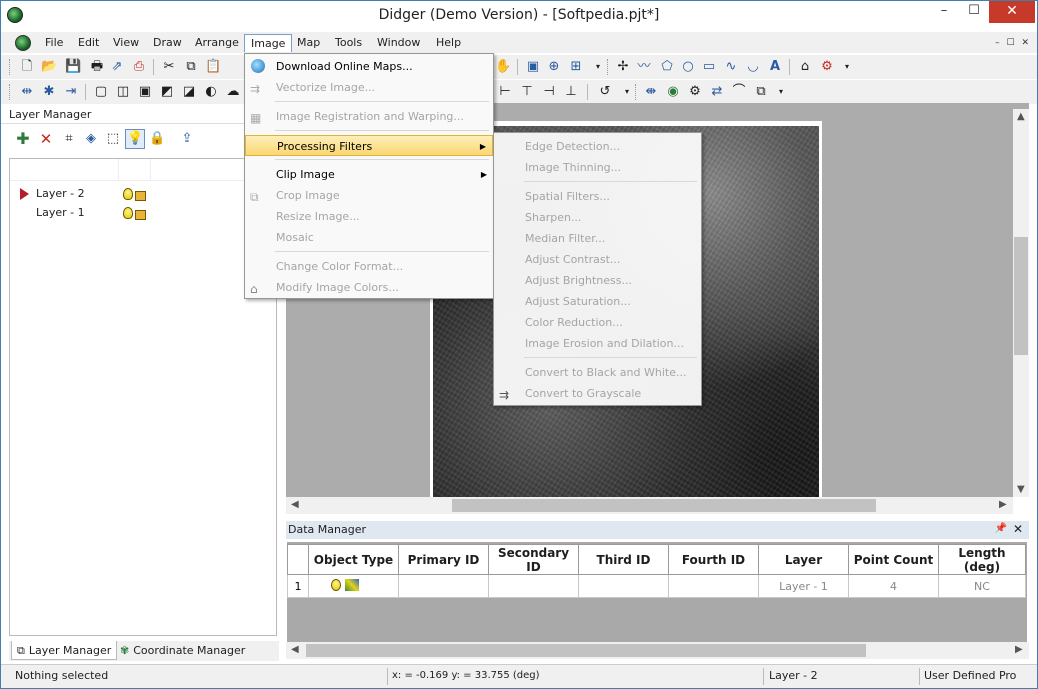 The height and width of the screenshot is (689, 1038). I want to click on column-header: Primary ID, so click(443, 559).